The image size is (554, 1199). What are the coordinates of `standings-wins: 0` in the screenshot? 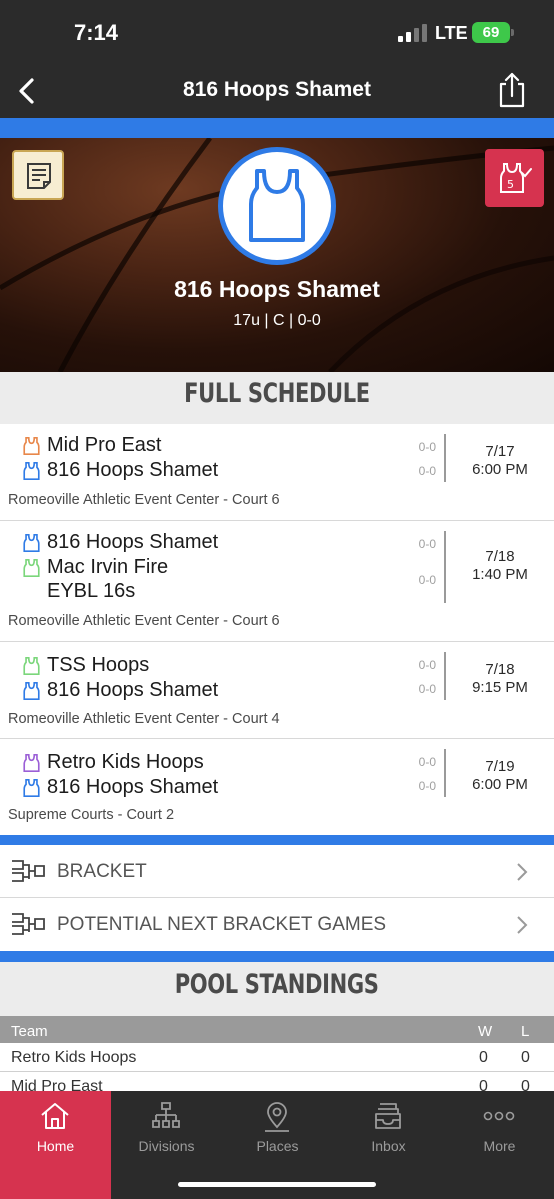 It's located at (483, 1057).